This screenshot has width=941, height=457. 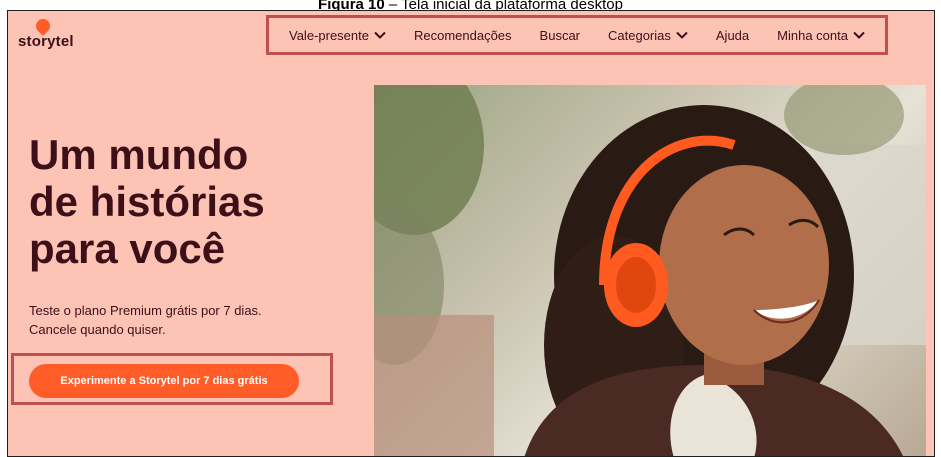 What do you see at coordinates (164, 381) in the screenshot?
I see `free-trial-button: Experimente a Storytel por 7 dias grátis` at bounding box center [164, 381].